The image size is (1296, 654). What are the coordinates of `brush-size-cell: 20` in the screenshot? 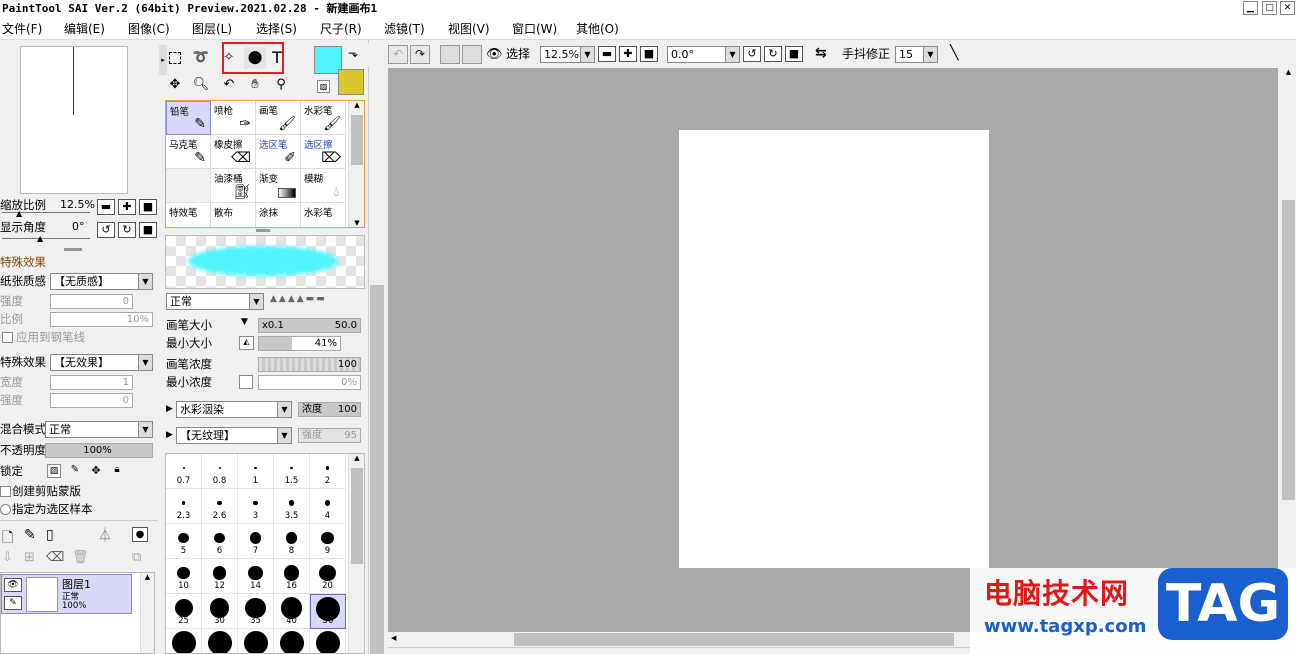 It's located at (328, 576).